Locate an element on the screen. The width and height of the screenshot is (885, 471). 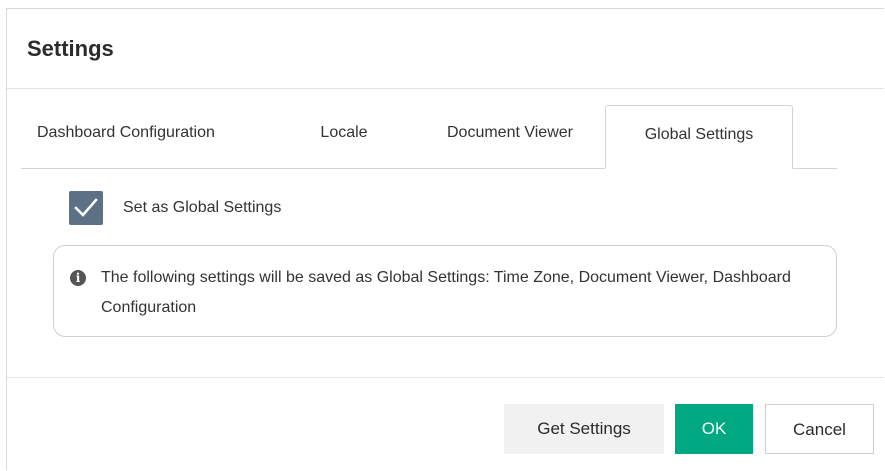
tab-dashboard-configuration: Dashboard Configuration is located at coordinates (152, 137).